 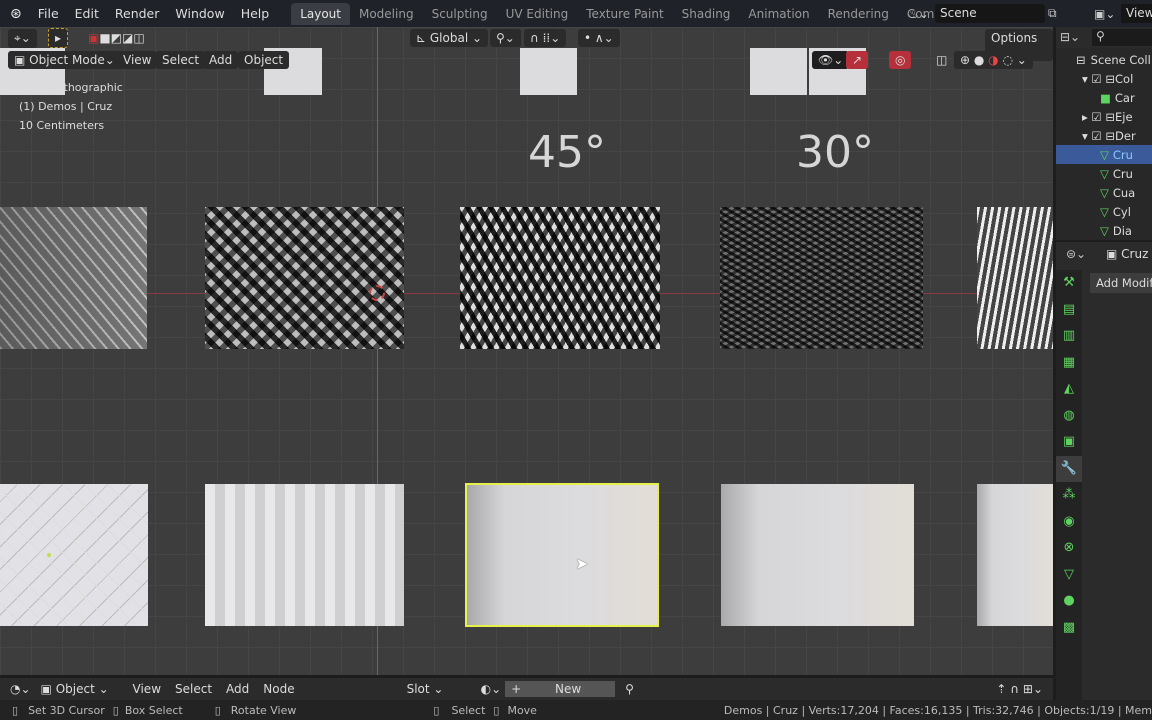 What do you see at coordinates (993, 60) in the screenshot?
I see `shading-modes-icons: ⊕ ● ◑ ◌ ⌄` at bounding box center [993, 60].